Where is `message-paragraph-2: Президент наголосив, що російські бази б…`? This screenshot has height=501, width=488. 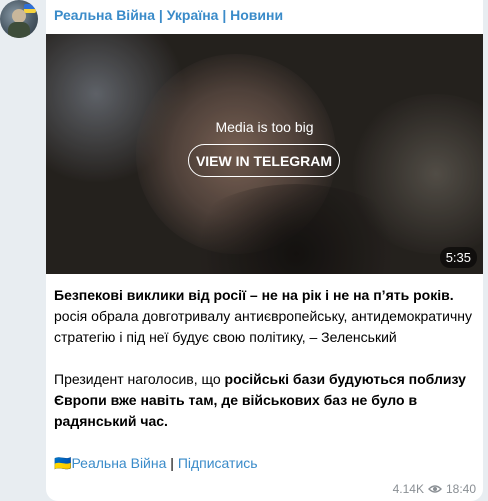 message-paragraph-2: Президент наголосив, що російські бази б… is located at coordinates (266, 400).